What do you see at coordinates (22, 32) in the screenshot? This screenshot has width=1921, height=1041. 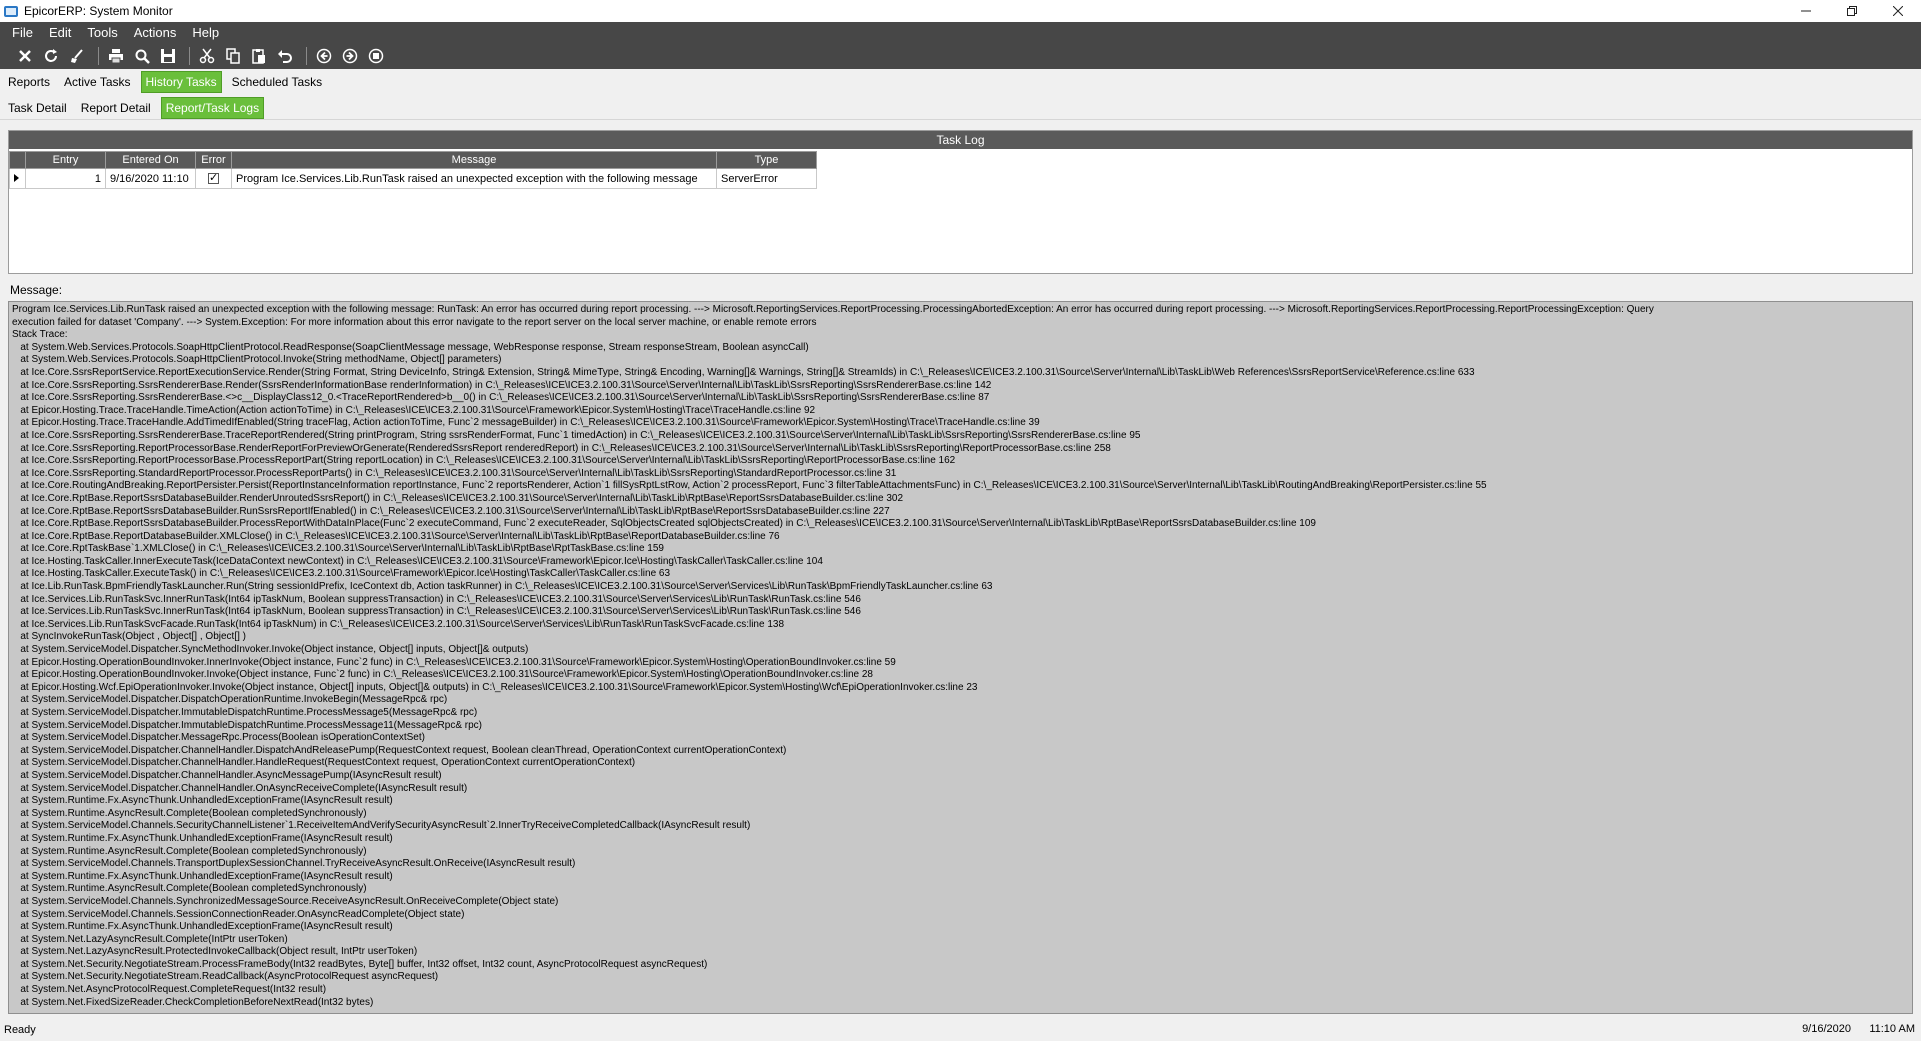 I see `menu-file: File` at bounding box center [22, 32].